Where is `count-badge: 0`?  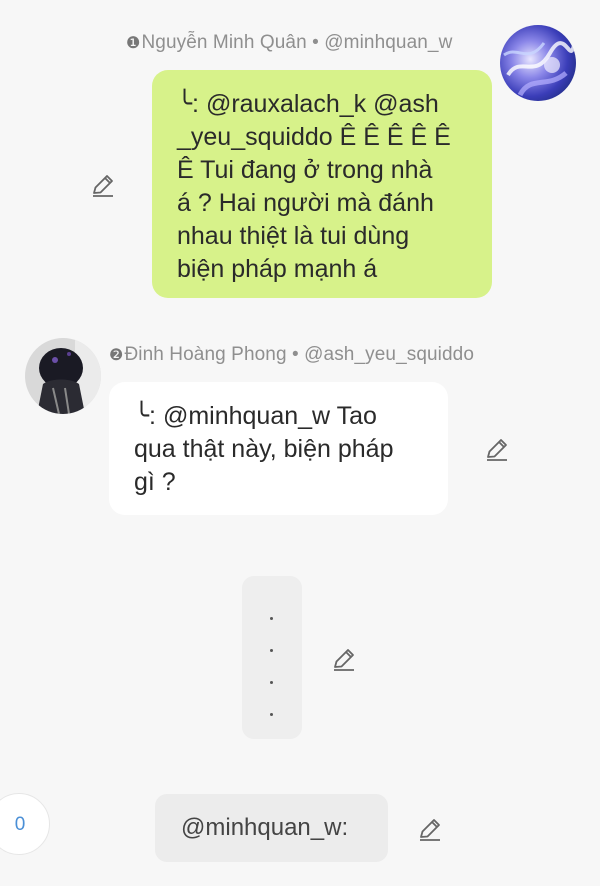
count-badge: 0 is located at coordinates (25, 824).